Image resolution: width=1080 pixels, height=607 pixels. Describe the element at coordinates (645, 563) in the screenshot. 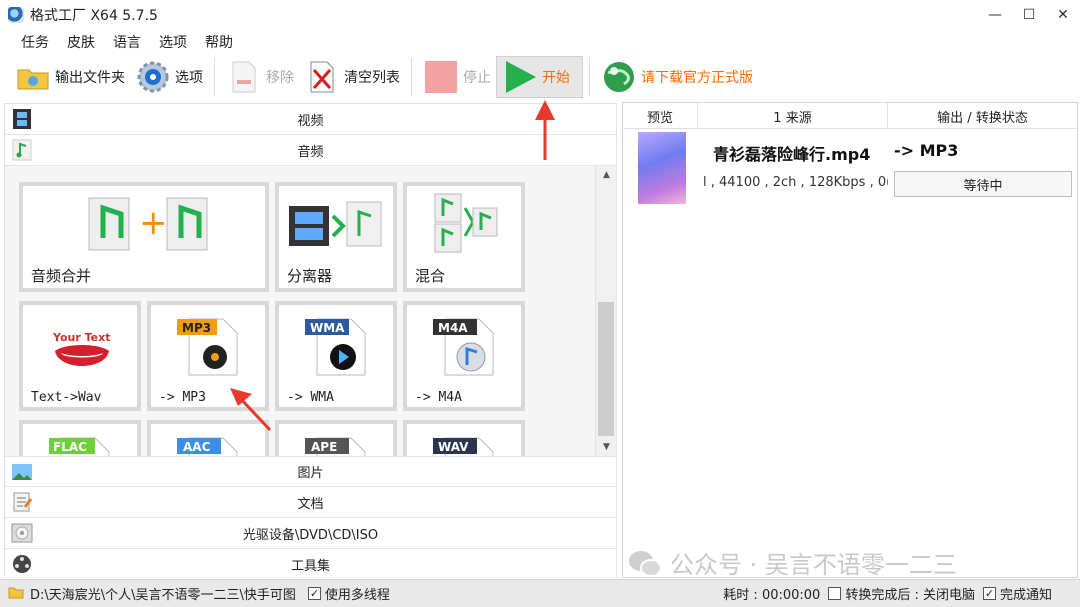

I see `wechat-icon` at that location.